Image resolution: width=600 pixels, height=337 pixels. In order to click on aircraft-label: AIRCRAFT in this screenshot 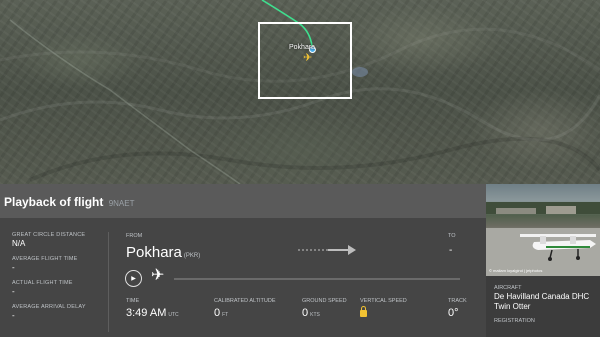, I will do `click(508, 288)`.